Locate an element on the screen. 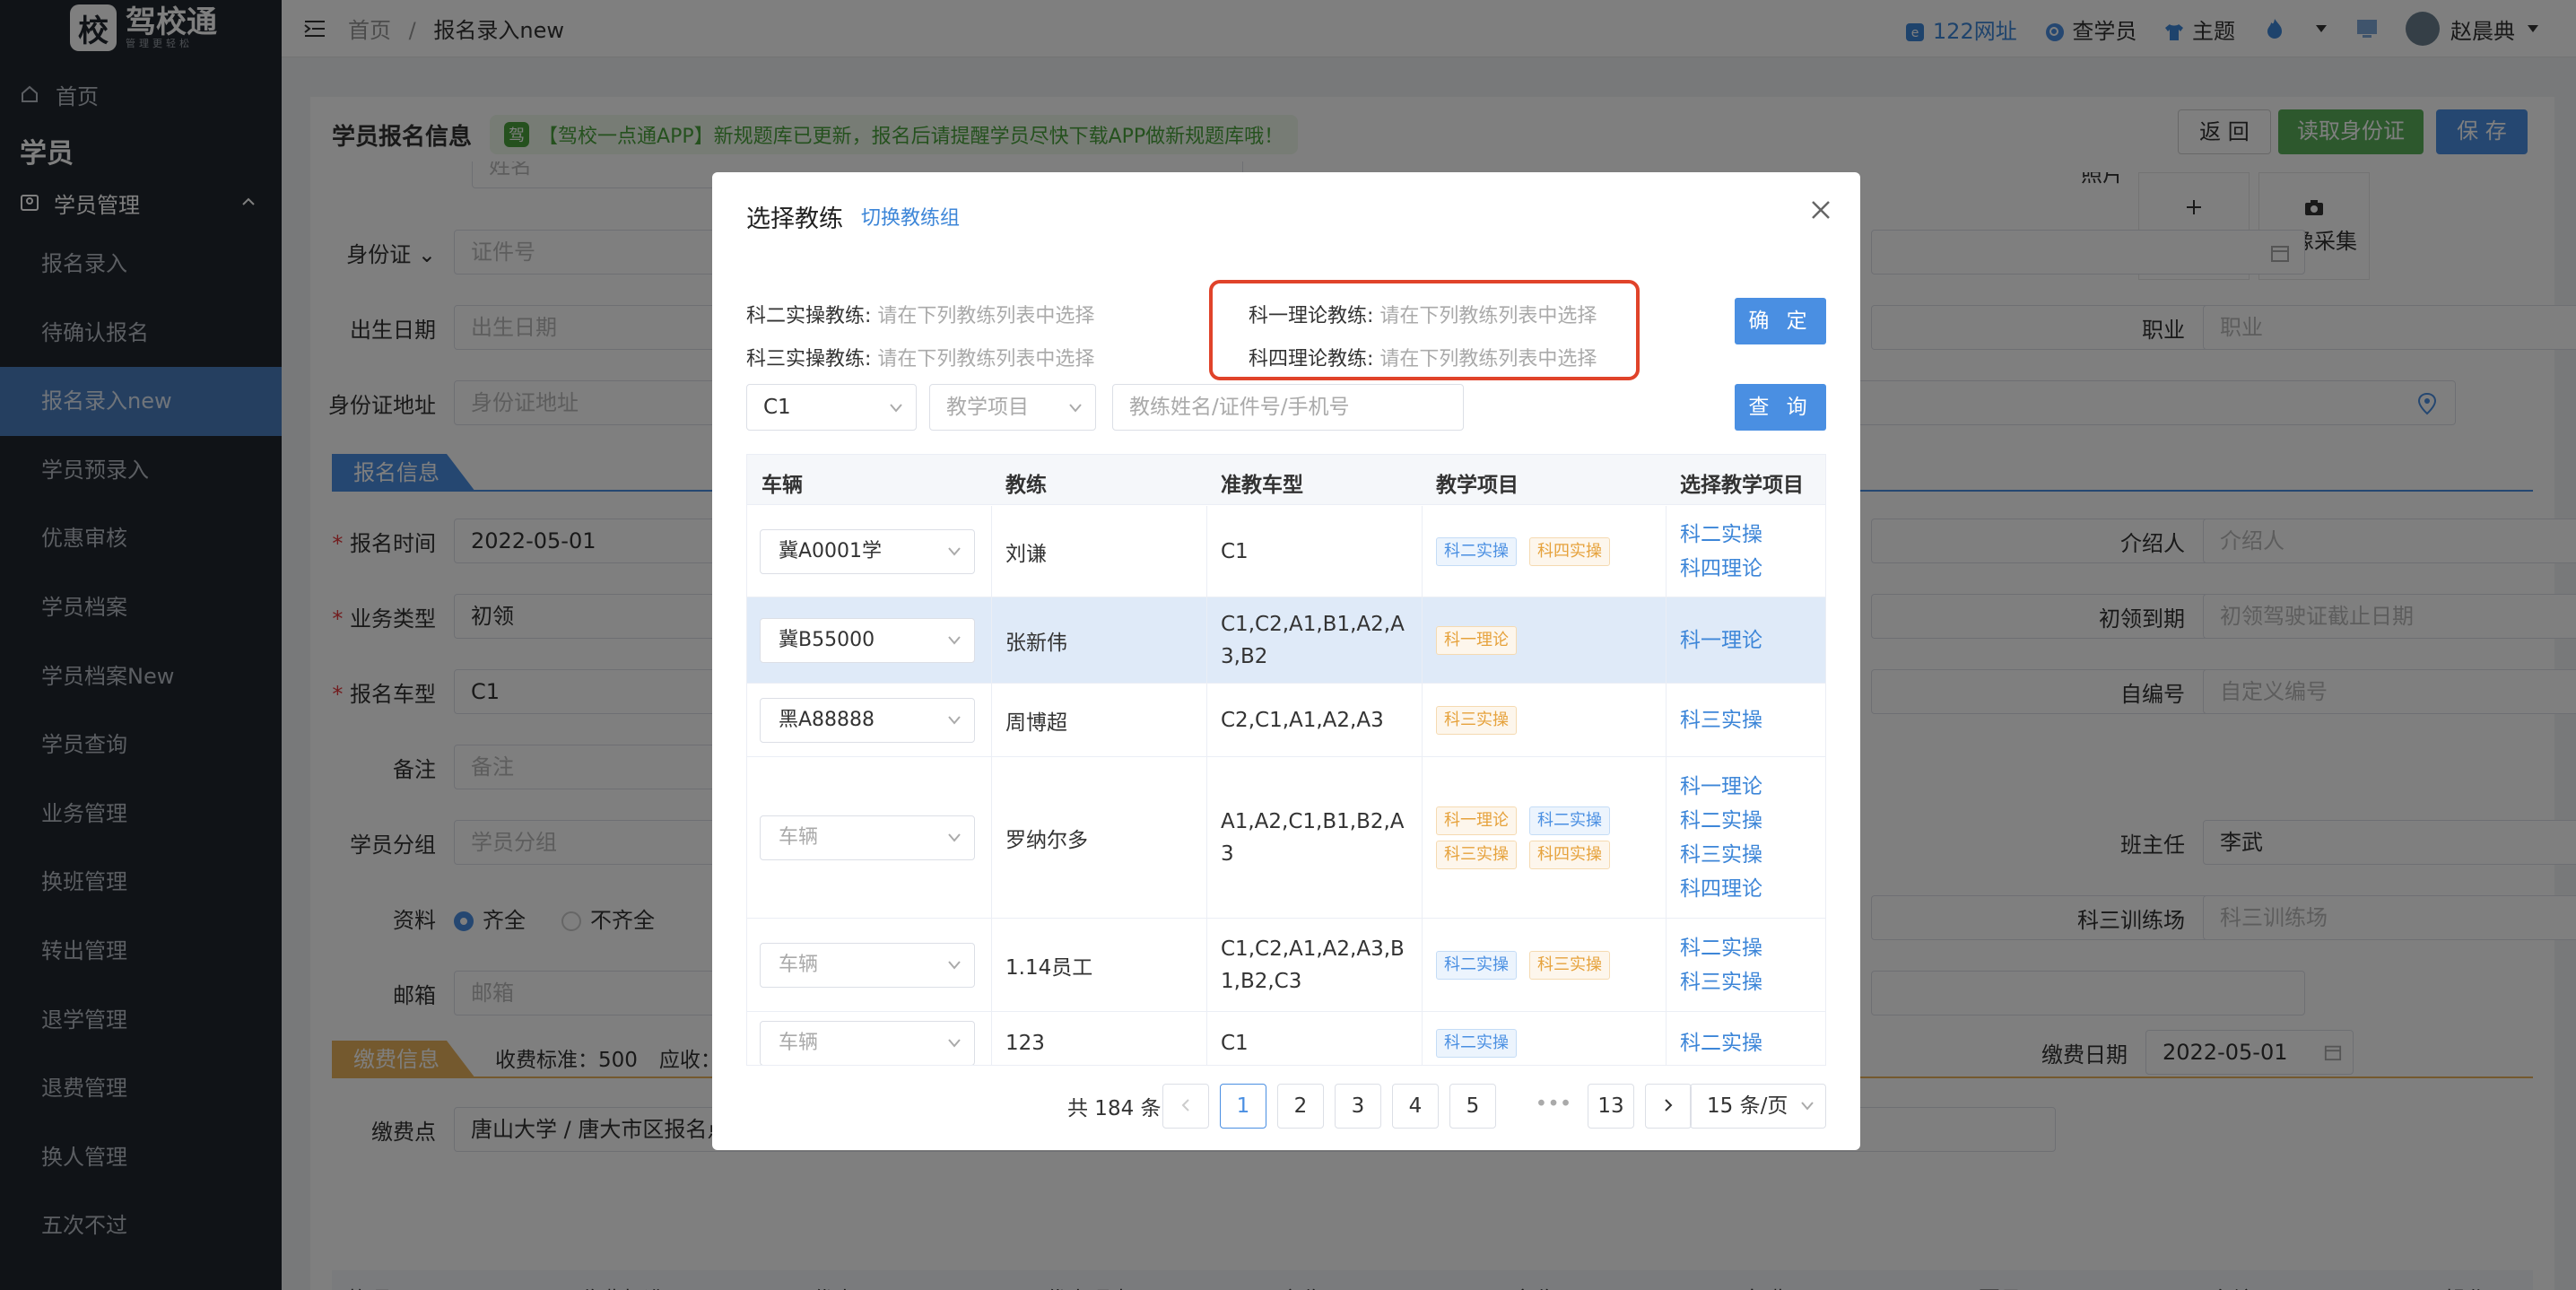 The width and height of the screenshot is (2576, 1290). page-number: 2 is located at coordinates (1300, 1106).